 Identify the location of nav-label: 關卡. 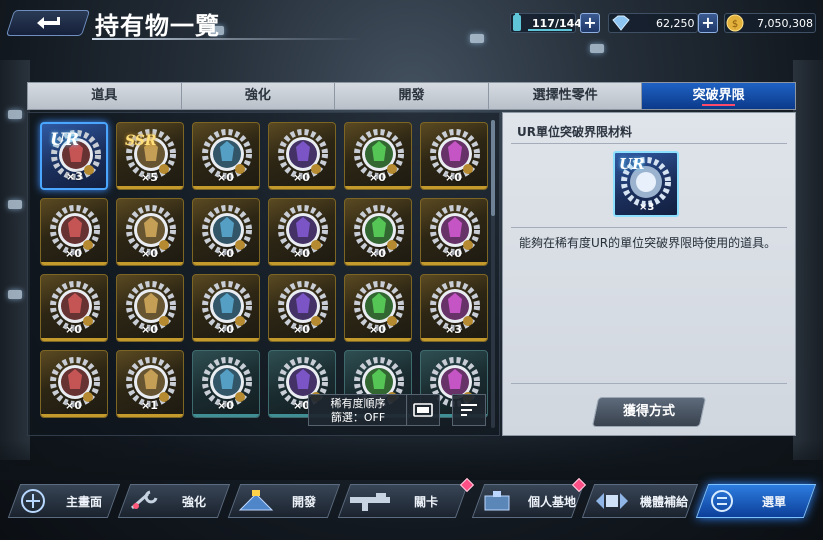
(426, 501).